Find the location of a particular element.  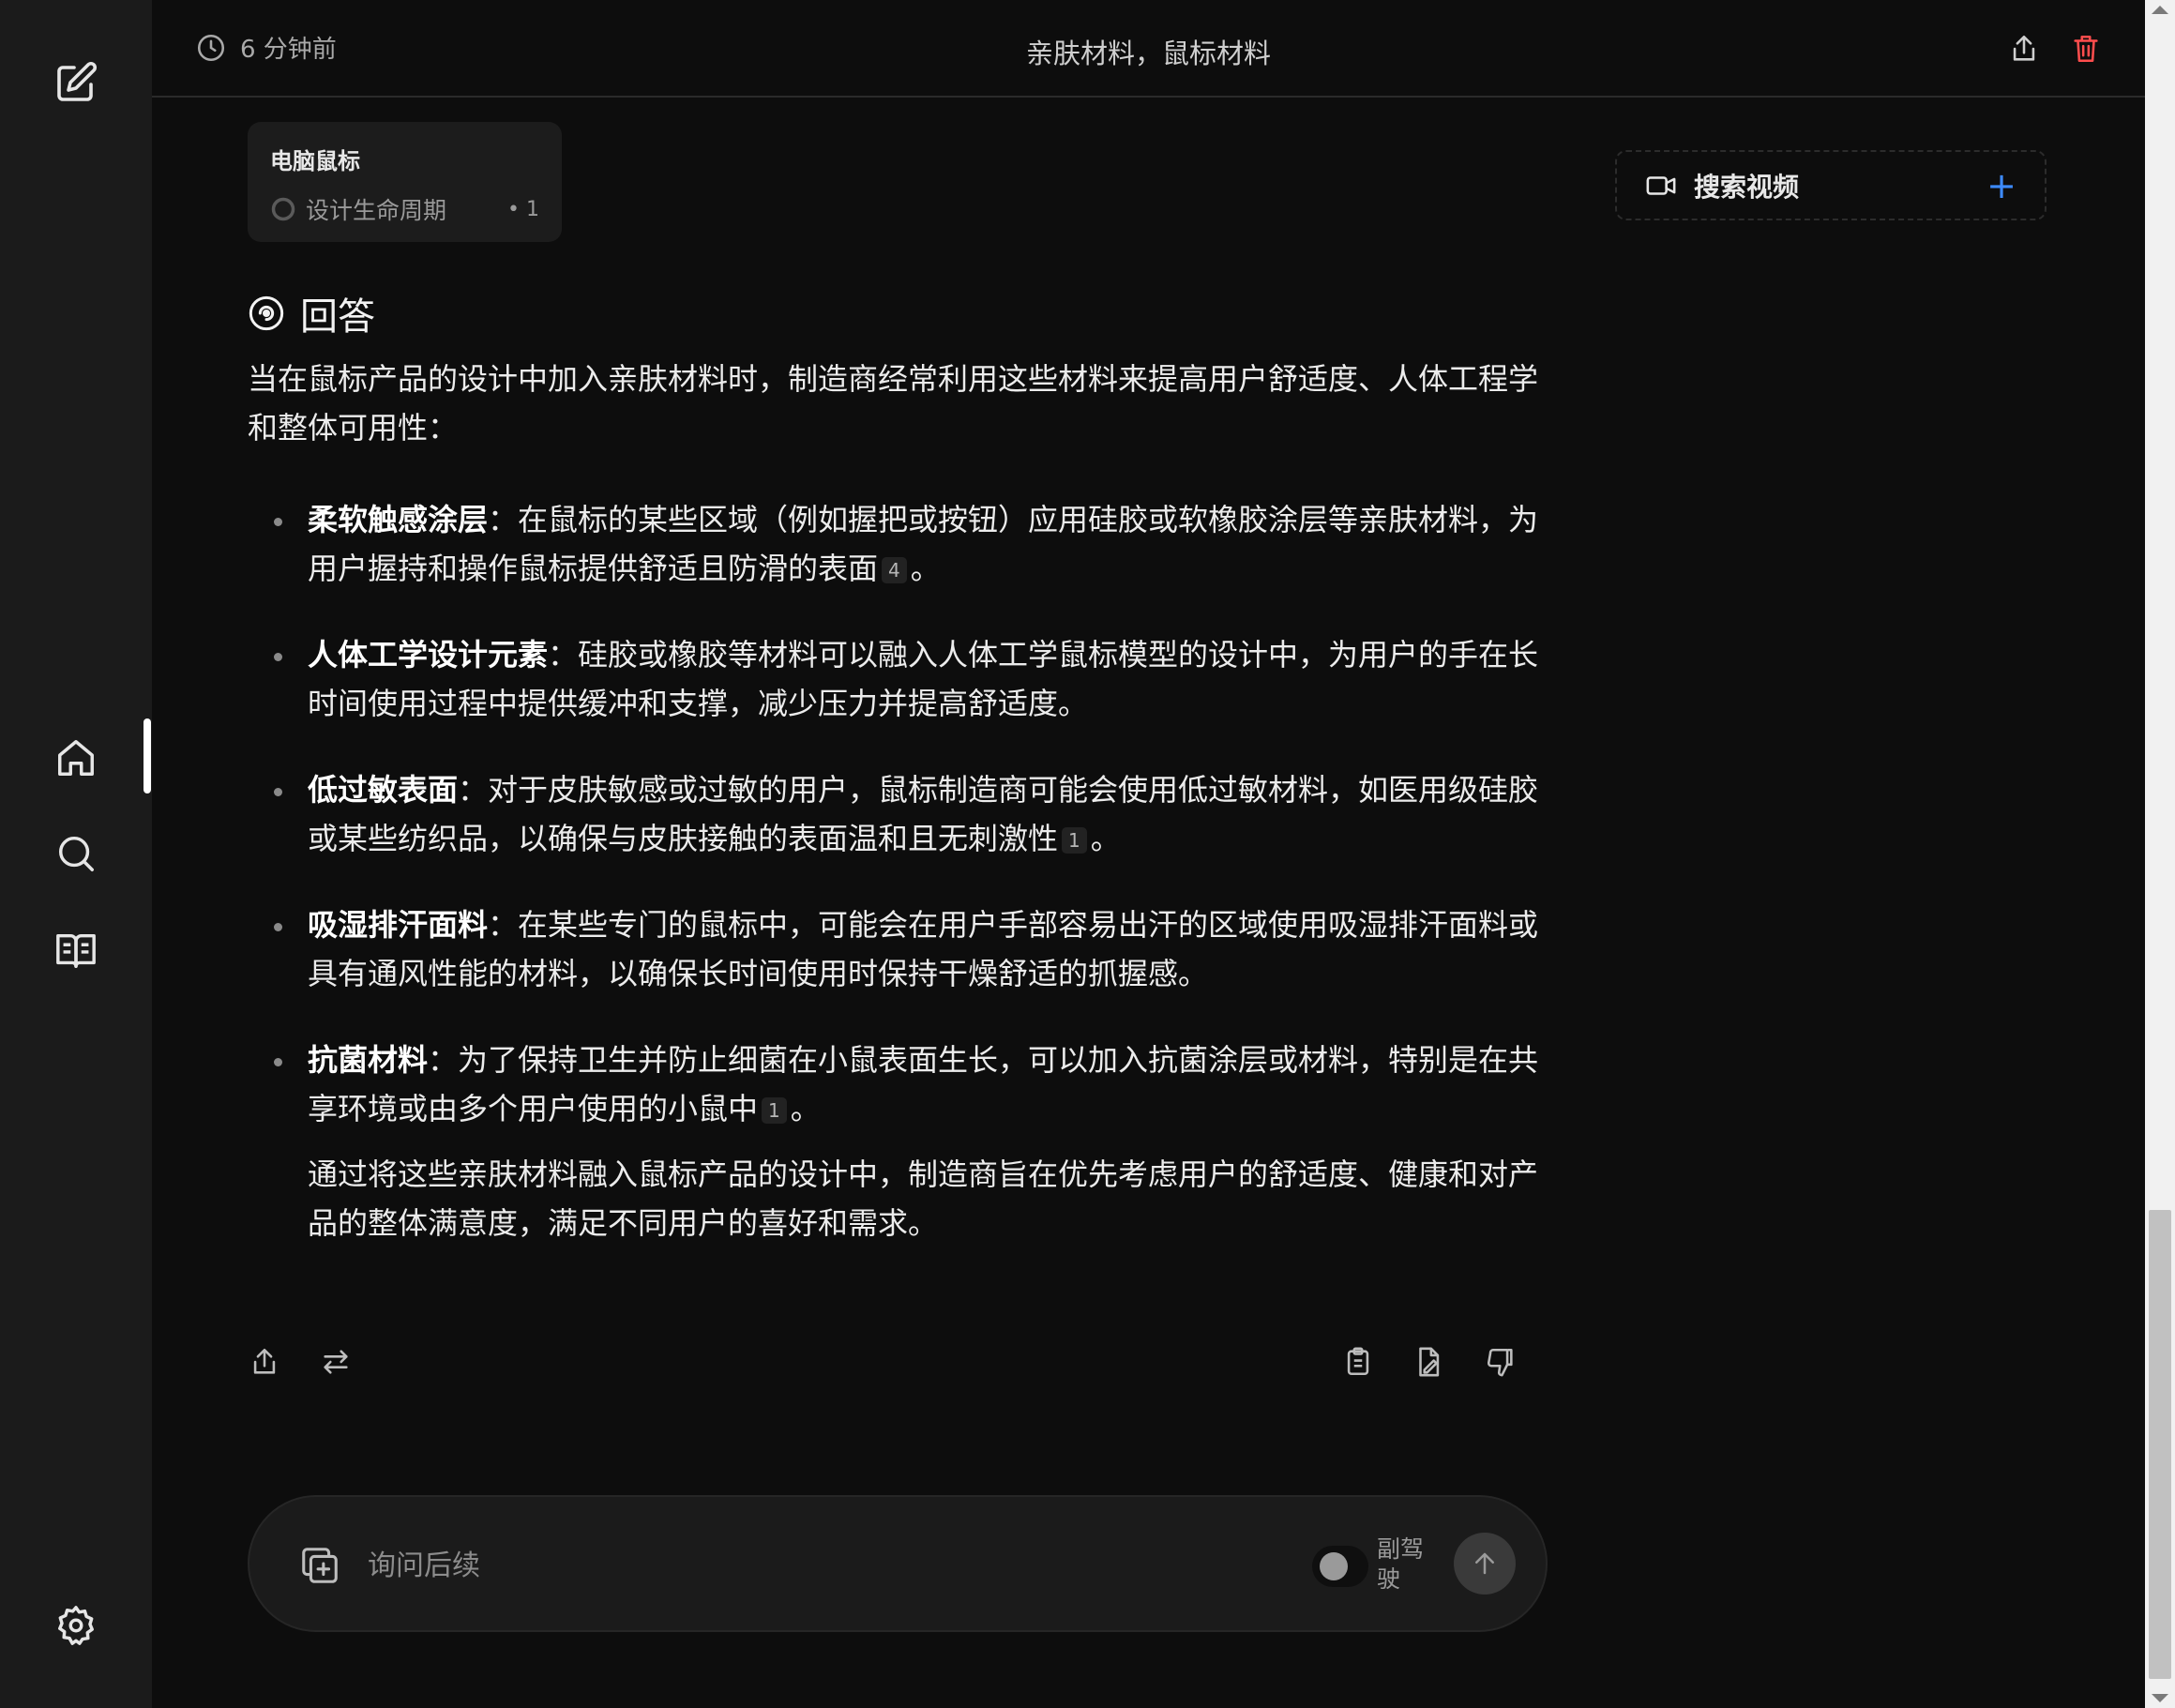

add-icon: + is located at coordinates (2001, 185).